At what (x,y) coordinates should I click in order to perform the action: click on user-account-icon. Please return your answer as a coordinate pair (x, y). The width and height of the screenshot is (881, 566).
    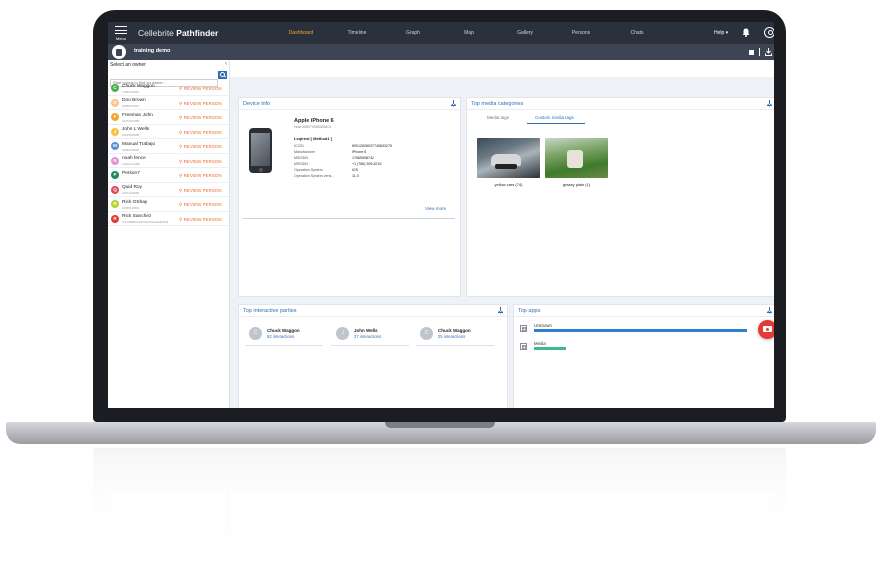
    Looking at the image, I should click on (769, 32).